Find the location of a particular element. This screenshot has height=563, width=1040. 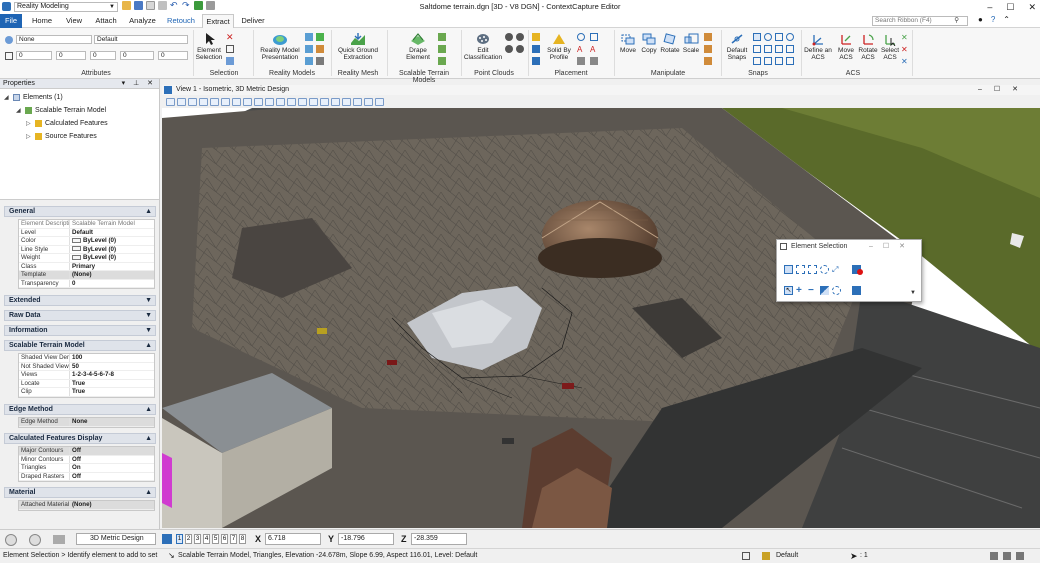

x-coordinate-field: 6.718 is located at coordinates (293, 539).